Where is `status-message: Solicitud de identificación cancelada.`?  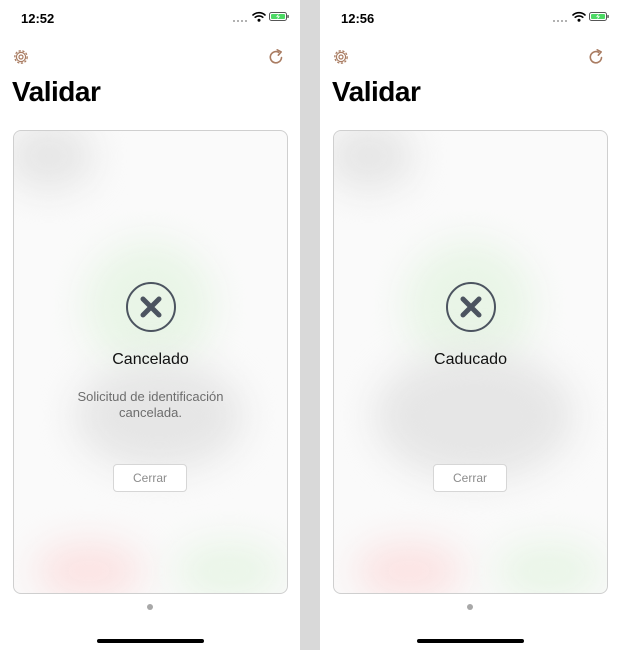 status-message: Solicitud de identificación cancelada. is located at coordinates (150, 404).